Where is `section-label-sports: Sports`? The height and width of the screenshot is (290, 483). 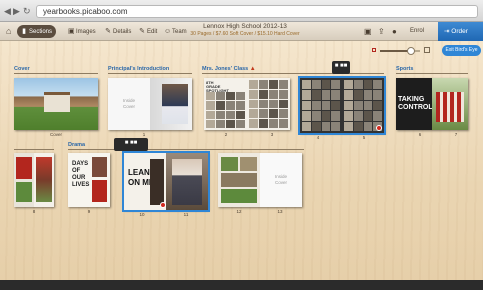
section-label-sports: Sports is located at coordinates (404, 69).